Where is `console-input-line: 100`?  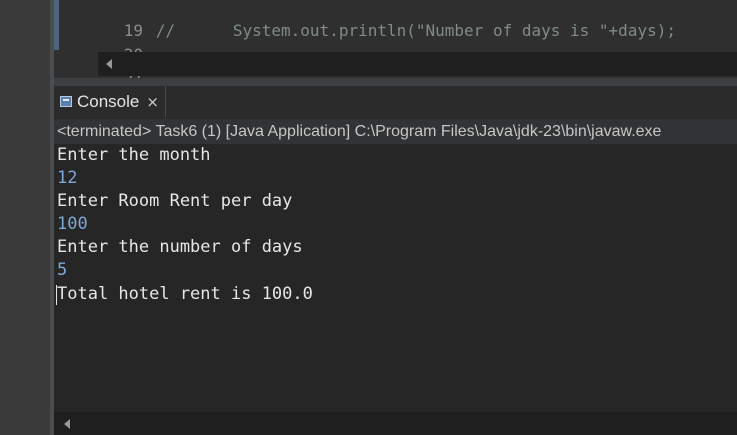 console-input-line: 100 is located at coordinates (72, 224).